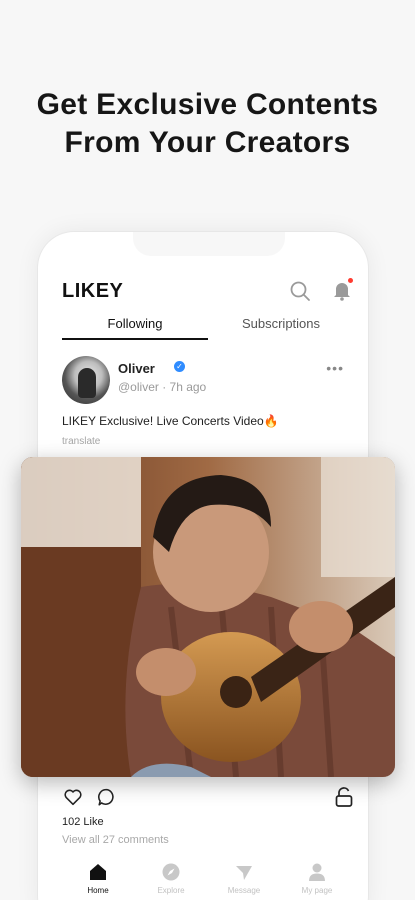  I want to click on send-icon, so click(244, 873).